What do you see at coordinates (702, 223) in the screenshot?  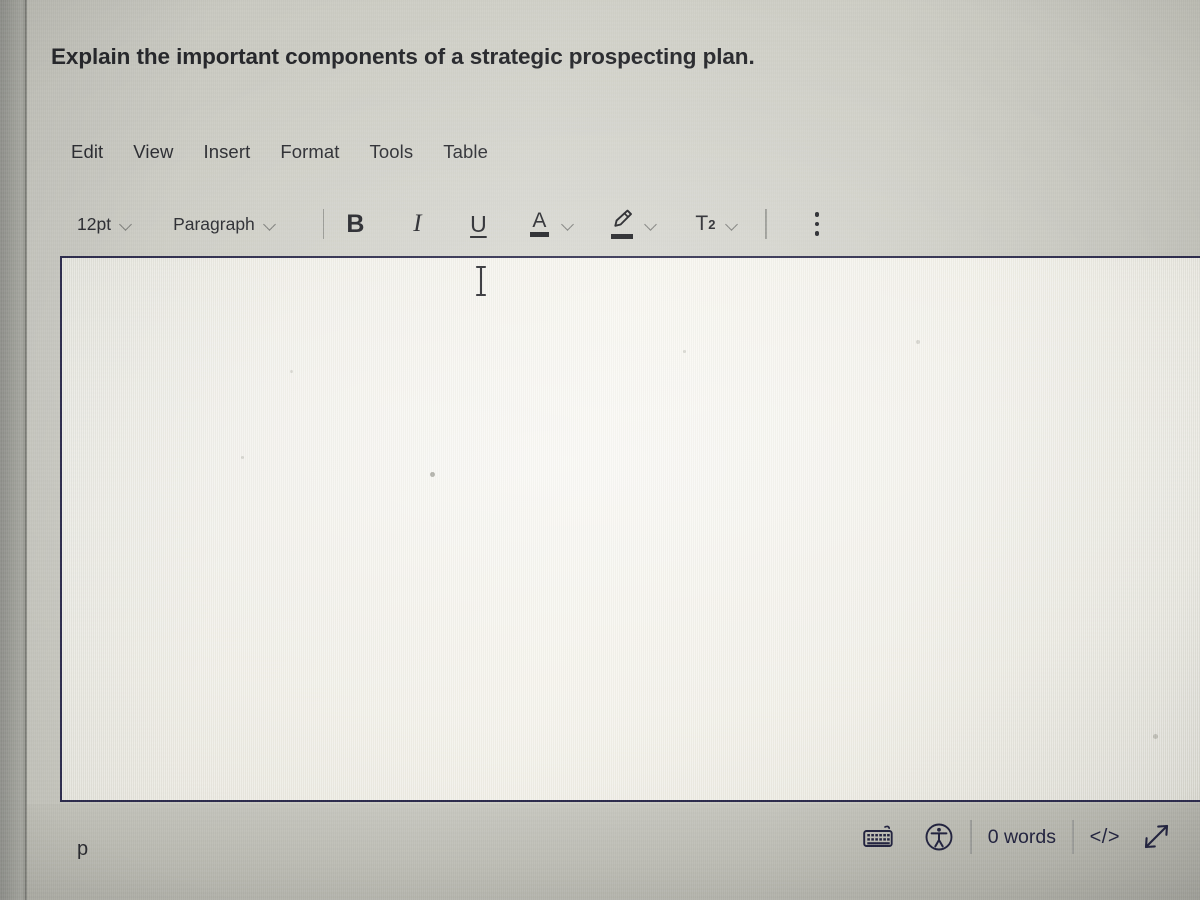 I see `superscript-glyph: T` at bounding box center [702, 223].